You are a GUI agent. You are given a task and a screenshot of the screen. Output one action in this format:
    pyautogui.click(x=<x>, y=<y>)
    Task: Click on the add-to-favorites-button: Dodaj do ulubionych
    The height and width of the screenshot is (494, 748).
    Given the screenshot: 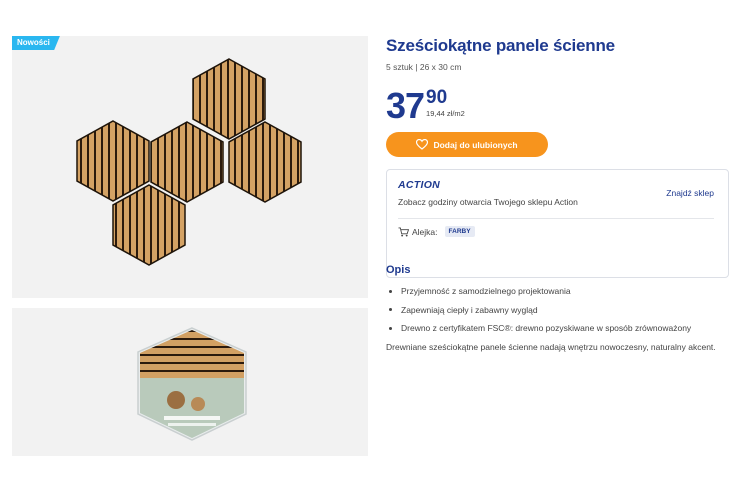 What is the action you would take?
    pyautogui.click(x=467, y=144)
    